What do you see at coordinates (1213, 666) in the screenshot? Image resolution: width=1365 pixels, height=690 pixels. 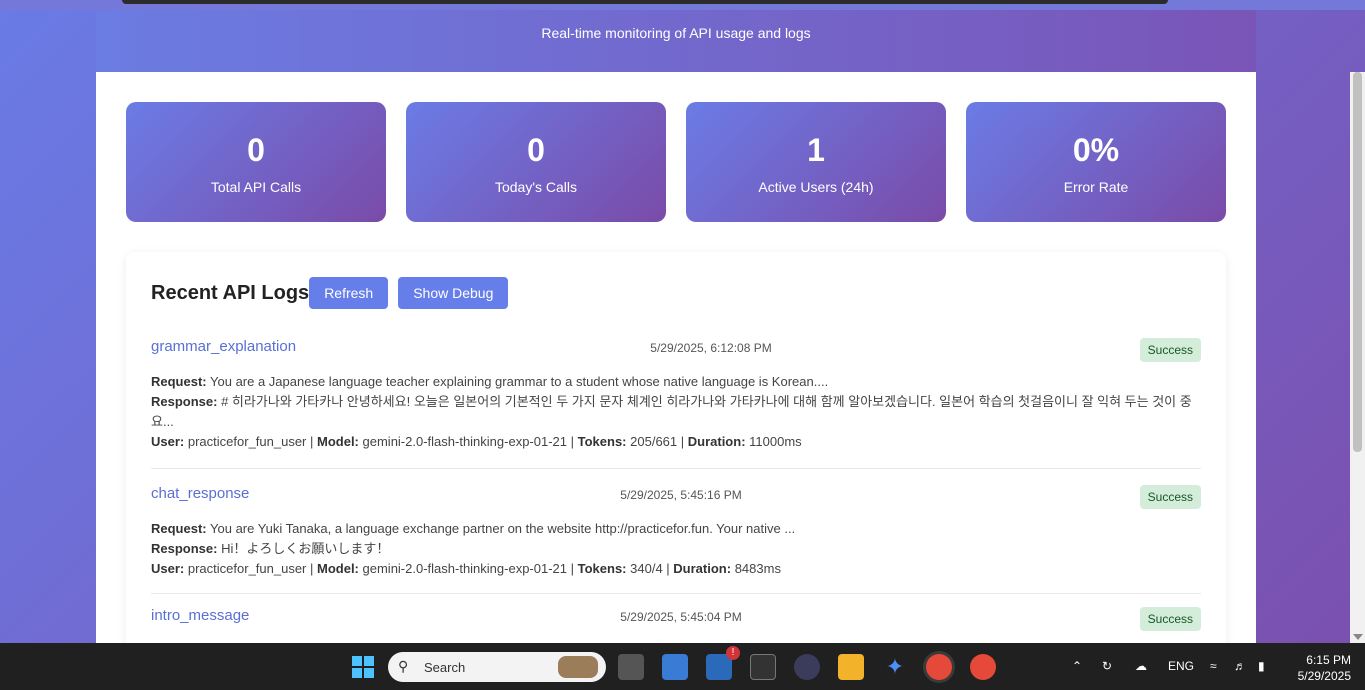 I see `wifi-icon: ≈` at bounding box center [1213, 666].